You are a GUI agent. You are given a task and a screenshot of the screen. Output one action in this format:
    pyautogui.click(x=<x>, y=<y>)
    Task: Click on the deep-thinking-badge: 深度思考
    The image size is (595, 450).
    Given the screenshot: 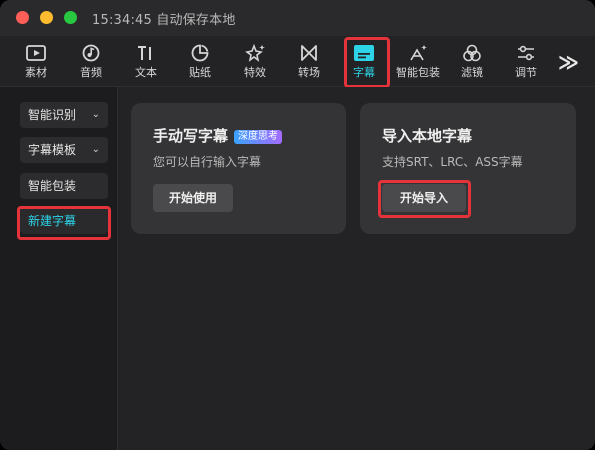 What is the action you would take?
    pyautogui.click(x=258, y=137)
    